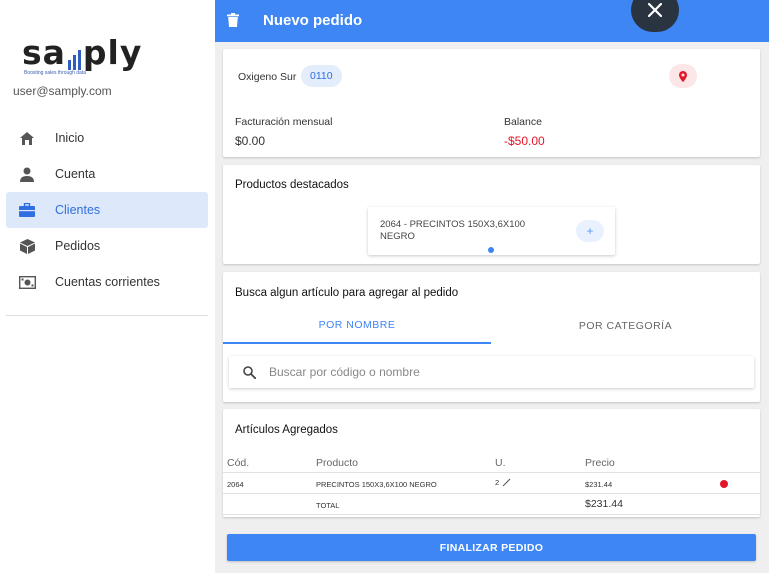  I want to click on close-icon, so click(655, 10).